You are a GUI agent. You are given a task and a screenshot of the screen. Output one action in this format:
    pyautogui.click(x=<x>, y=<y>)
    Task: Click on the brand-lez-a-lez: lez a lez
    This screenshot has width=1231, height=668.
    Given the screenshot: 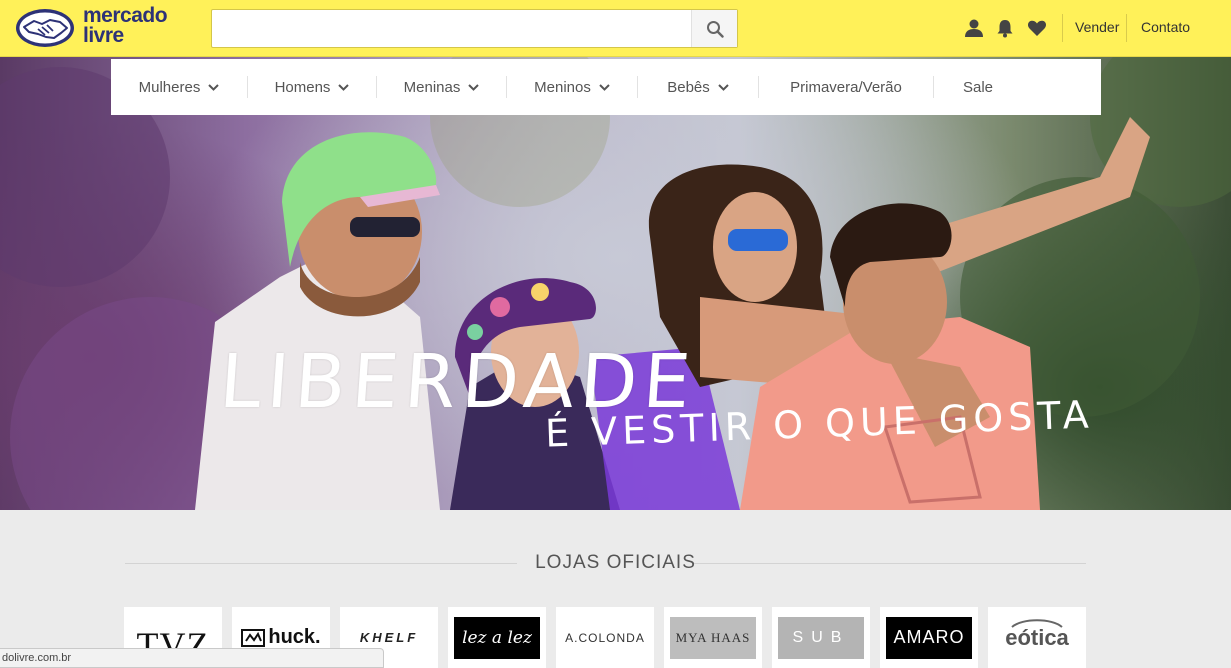 What is the action you would take?
    pyautogui.click(x=497, y=637)
    